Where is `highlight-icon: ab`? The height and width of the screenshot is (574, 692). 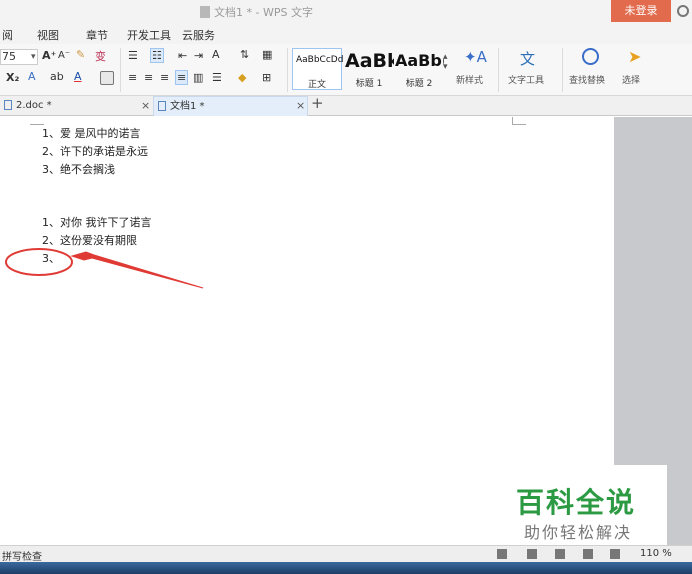
highlight-icon: ab is located at coordinates (57, 76).